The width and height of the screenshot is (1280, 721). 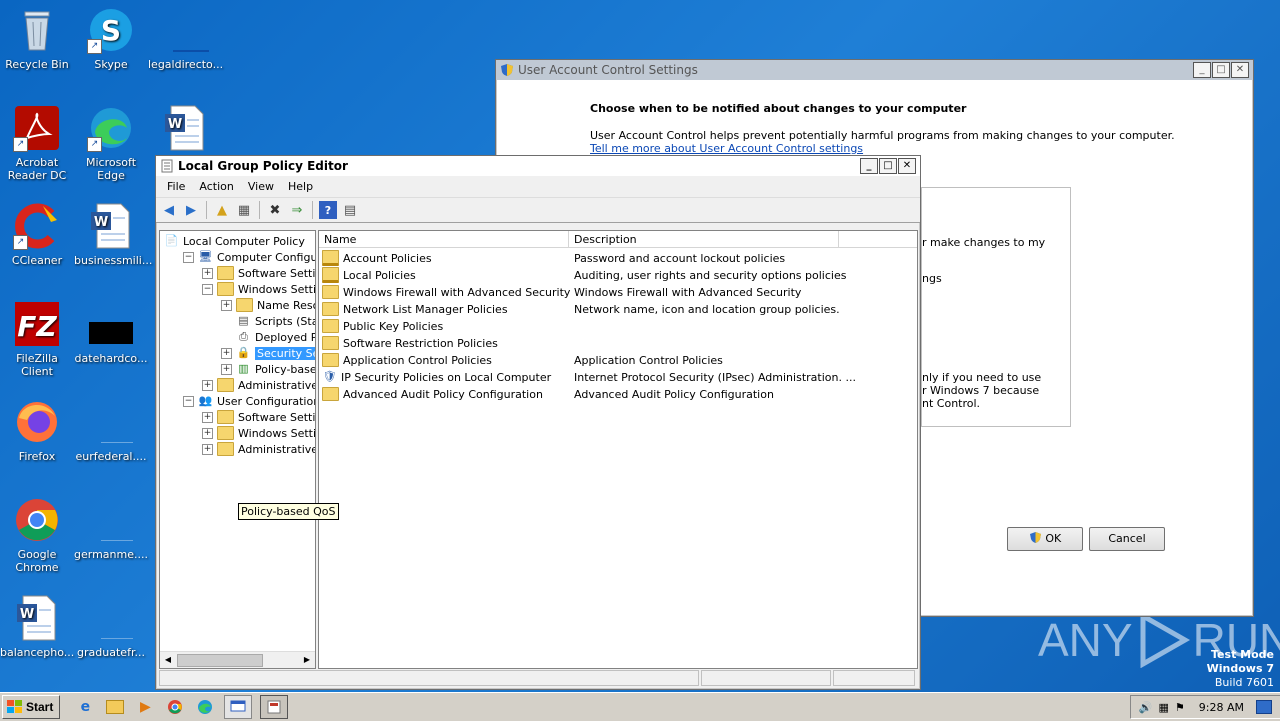 What do you see at coordinates (238, 707) in the screenshot?
I see `uac-taskbar-button` at bounding box center [238, 707].